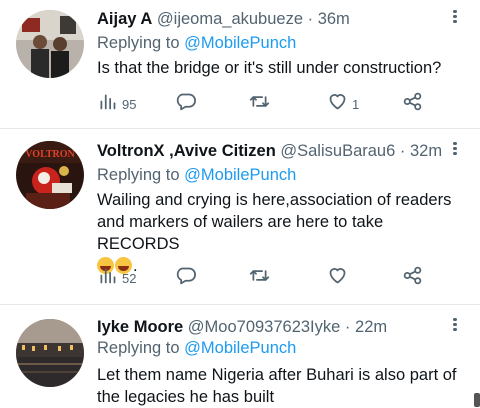  I want to click on timestamp: 22m, so click(371, 327).